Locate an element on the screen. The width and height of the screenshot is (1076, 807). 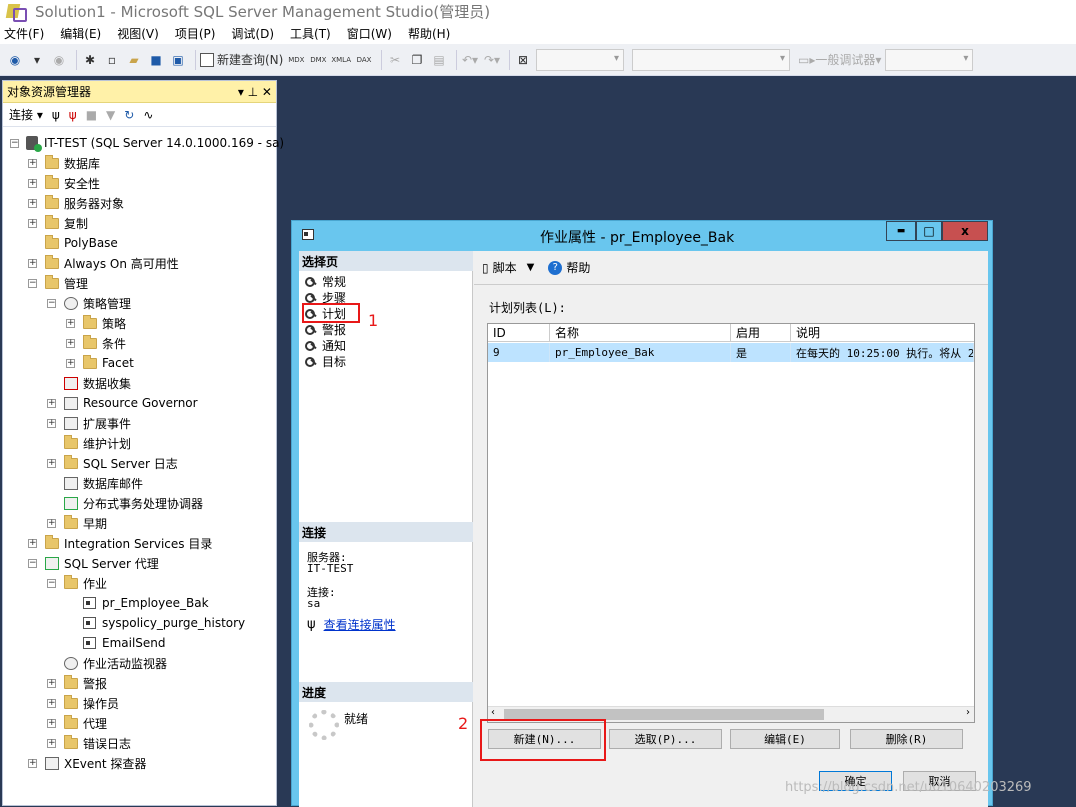
search-combo is located at coordinates (929, 59).